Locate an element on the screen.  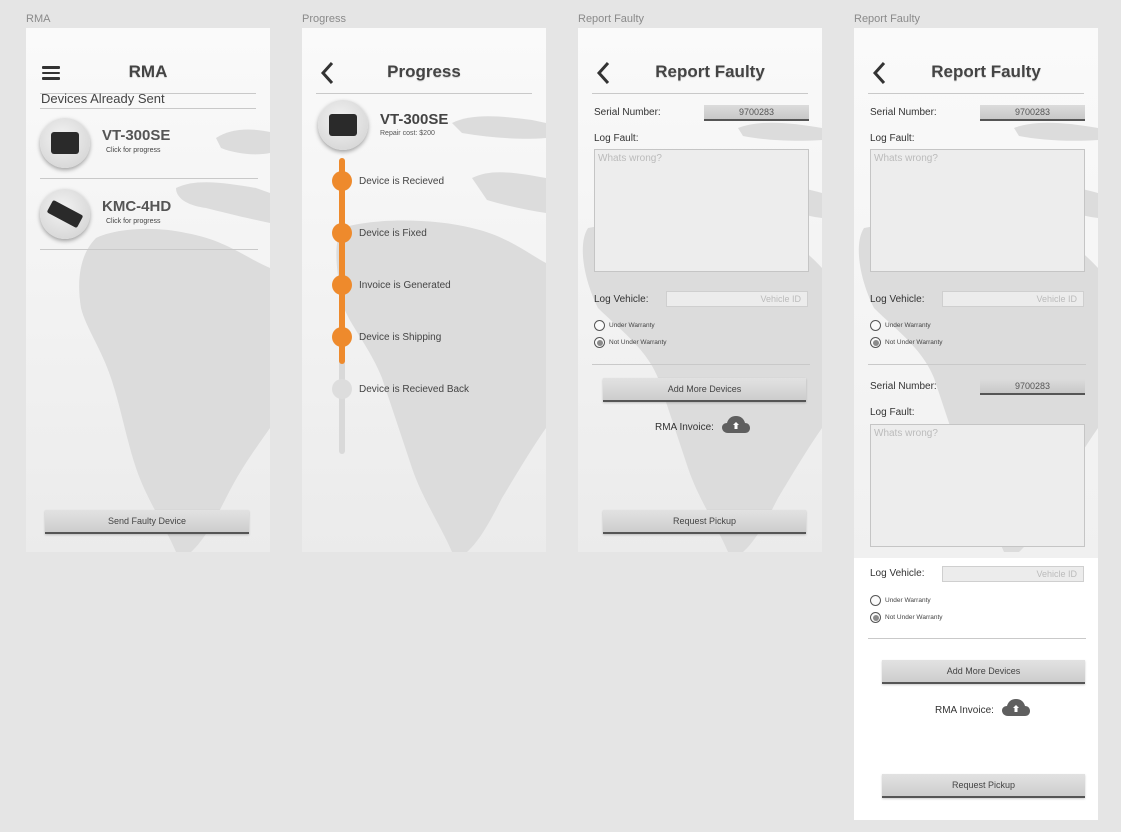
frame-label-progress: Progress is located at coordinates (324, 19).